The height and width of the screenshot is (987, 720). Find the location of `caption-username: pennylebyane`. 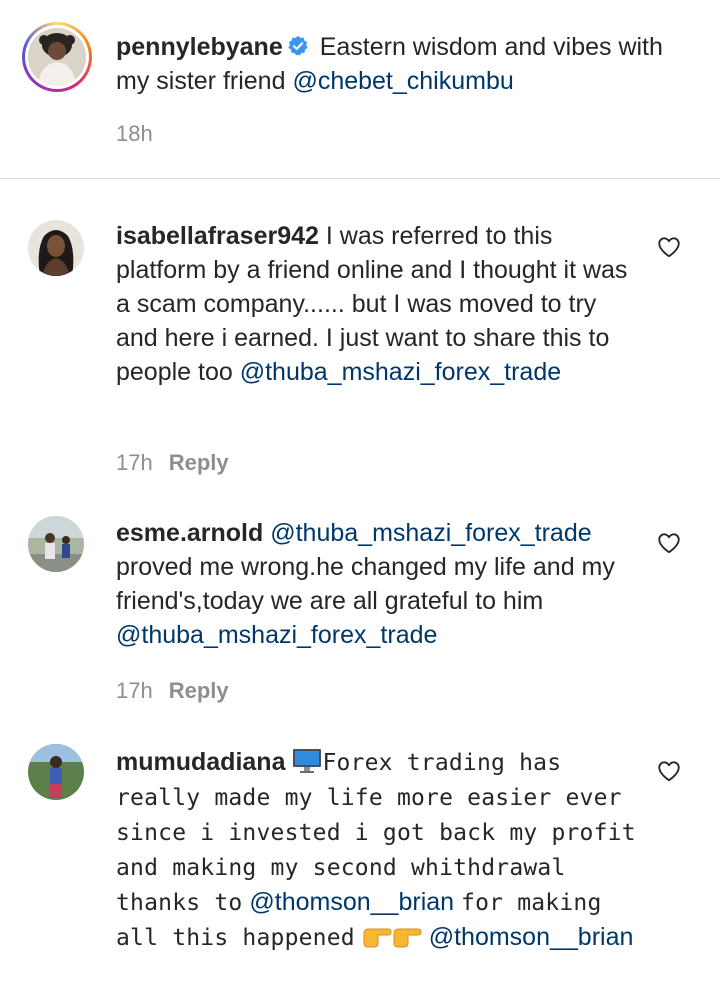

caption-username: pennylebyane is located at coordinates (199, 47).